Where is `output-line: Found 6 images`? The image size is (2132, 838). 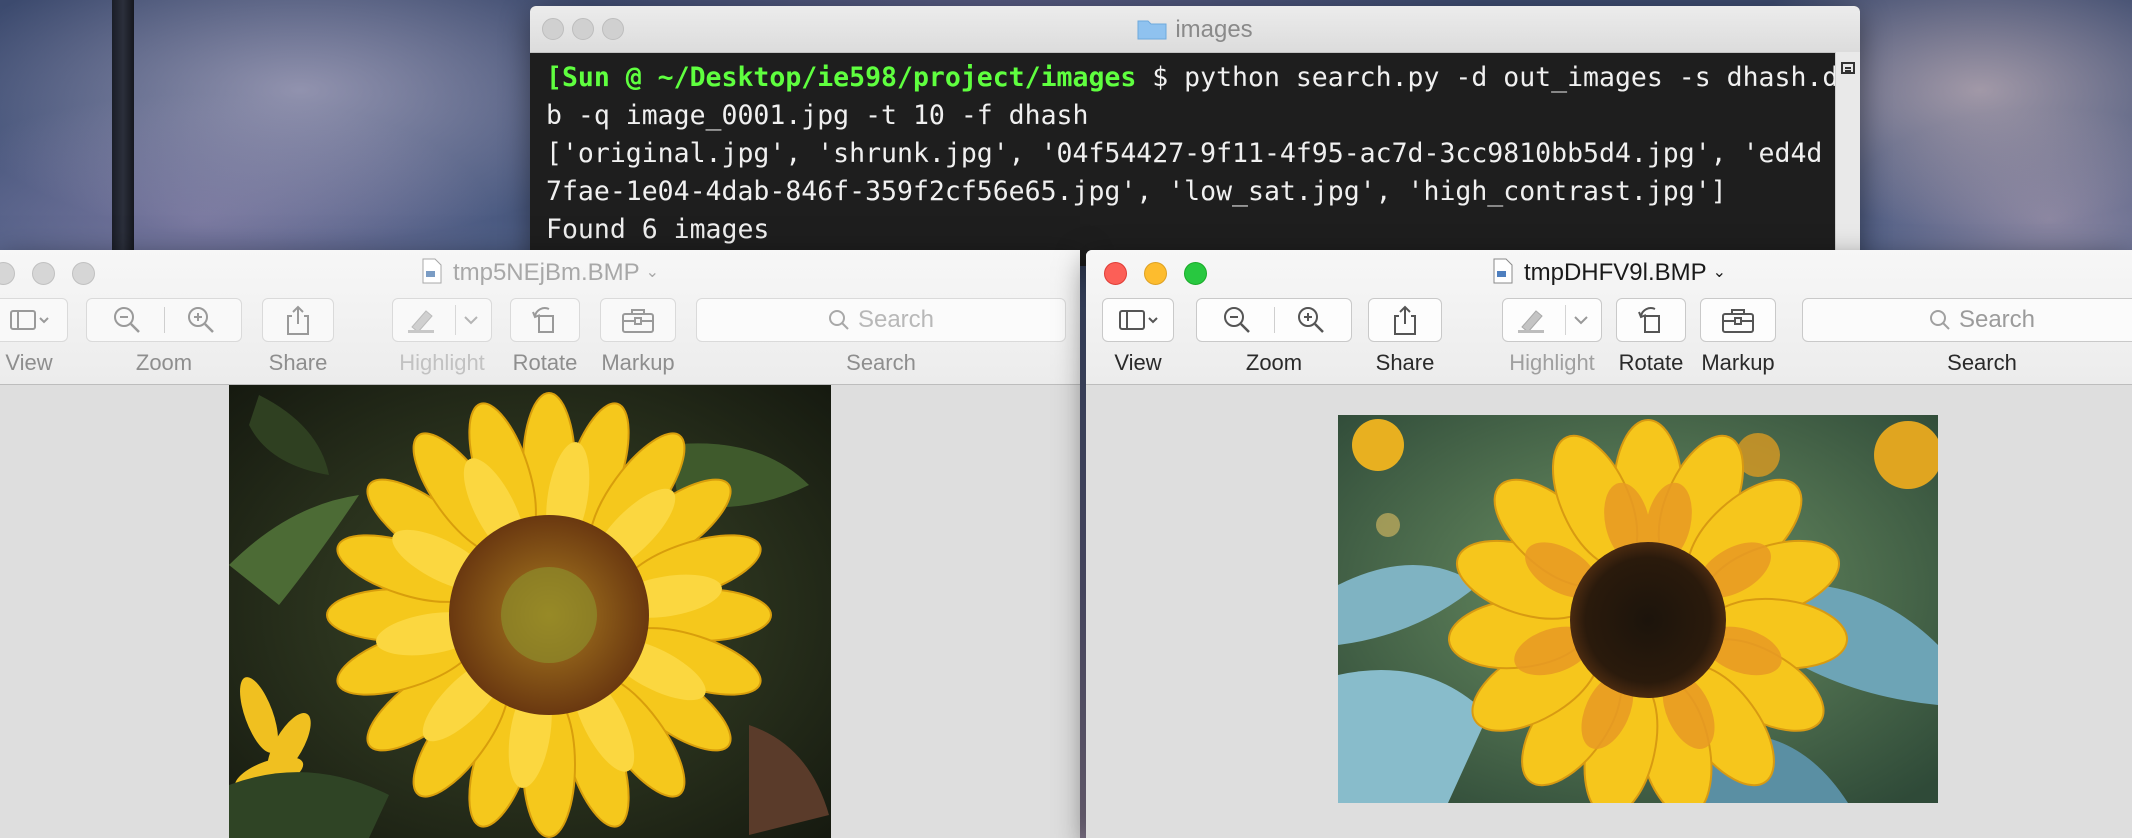 output-line: Found 6 images is located at coordinates (658, 229).